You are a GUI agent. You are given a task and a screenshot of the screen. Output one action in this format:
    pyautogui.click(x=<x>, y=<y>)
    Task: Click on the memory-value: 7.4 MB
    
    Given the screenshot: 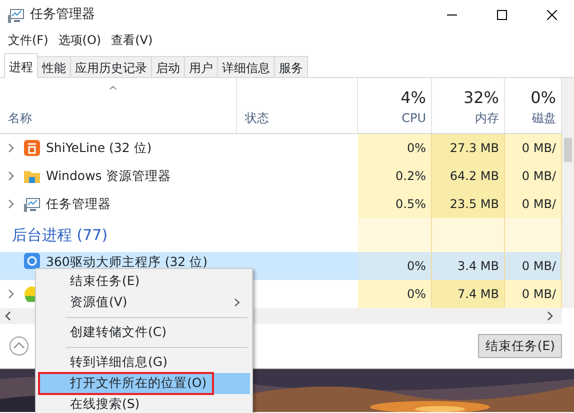 What is the action you would take?
    pyautogui.click(x=468, y=294)
    